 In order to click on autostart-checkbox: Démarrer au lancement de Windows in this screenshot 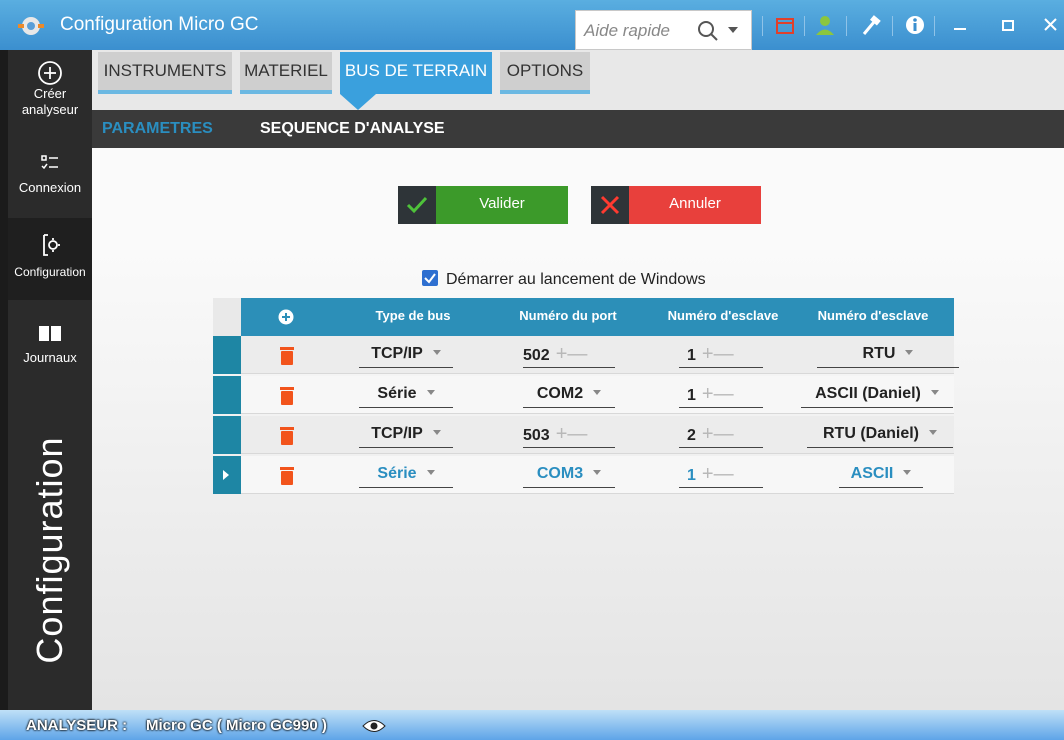, I will do `click(564, 279)`.